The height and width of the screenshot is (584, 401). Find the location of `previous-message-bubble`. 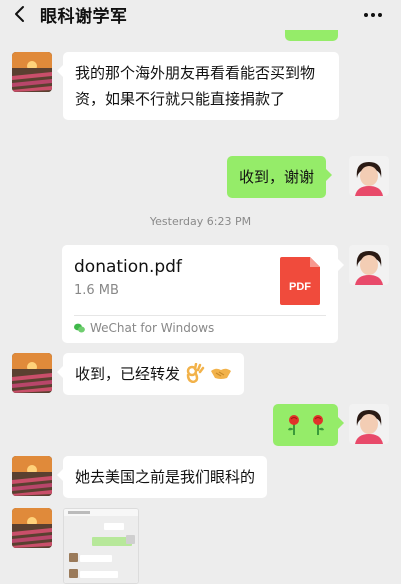

previous-message-bubble is located at coordinates (311, 35).